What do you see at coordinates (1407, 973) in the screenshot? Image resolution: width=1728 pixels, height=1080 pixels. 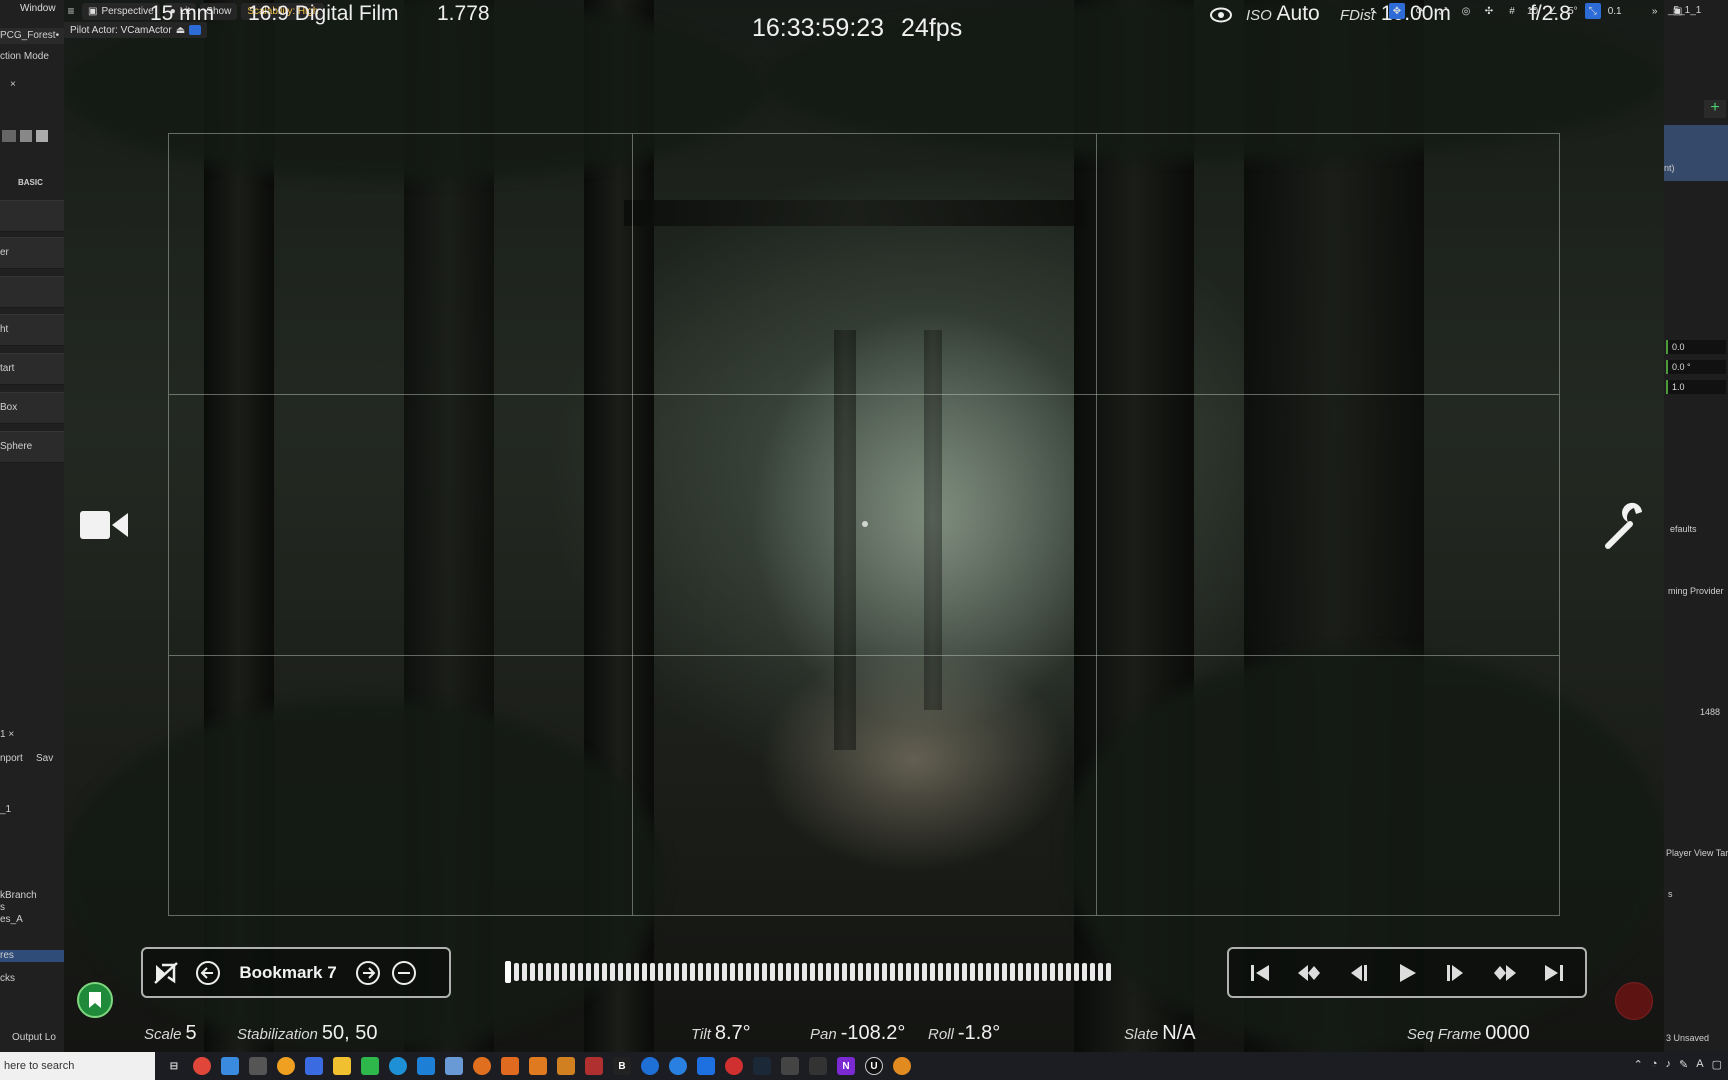 I see `play-button` at bounding box center [1407, 973].